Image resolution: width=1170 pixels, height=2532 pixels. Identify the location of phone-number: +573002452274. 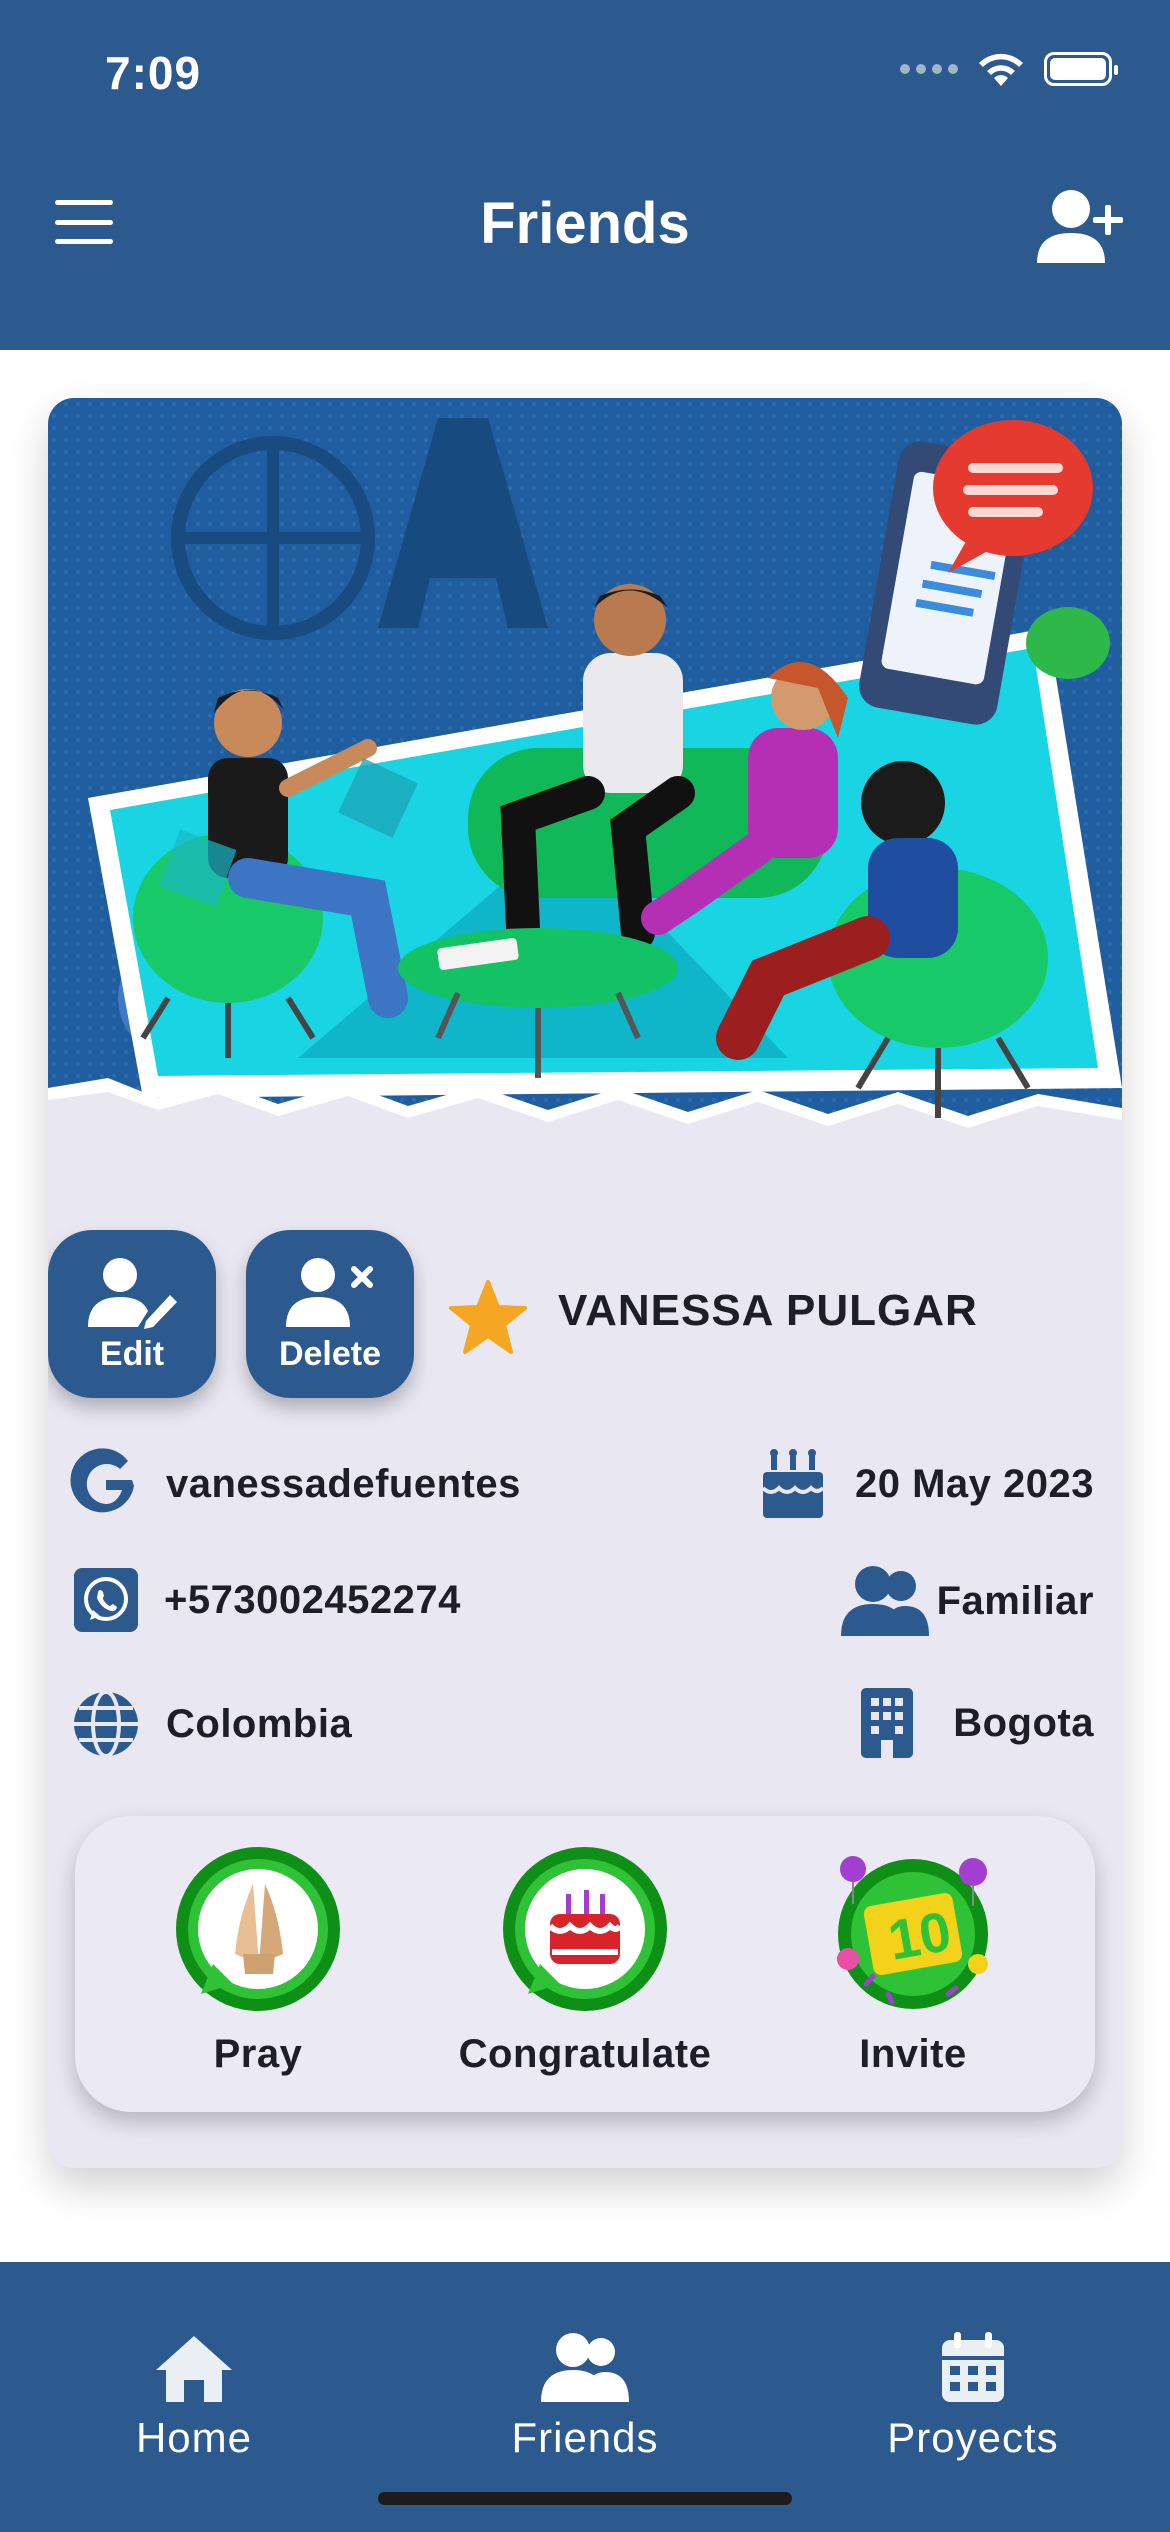
(312, 1599).